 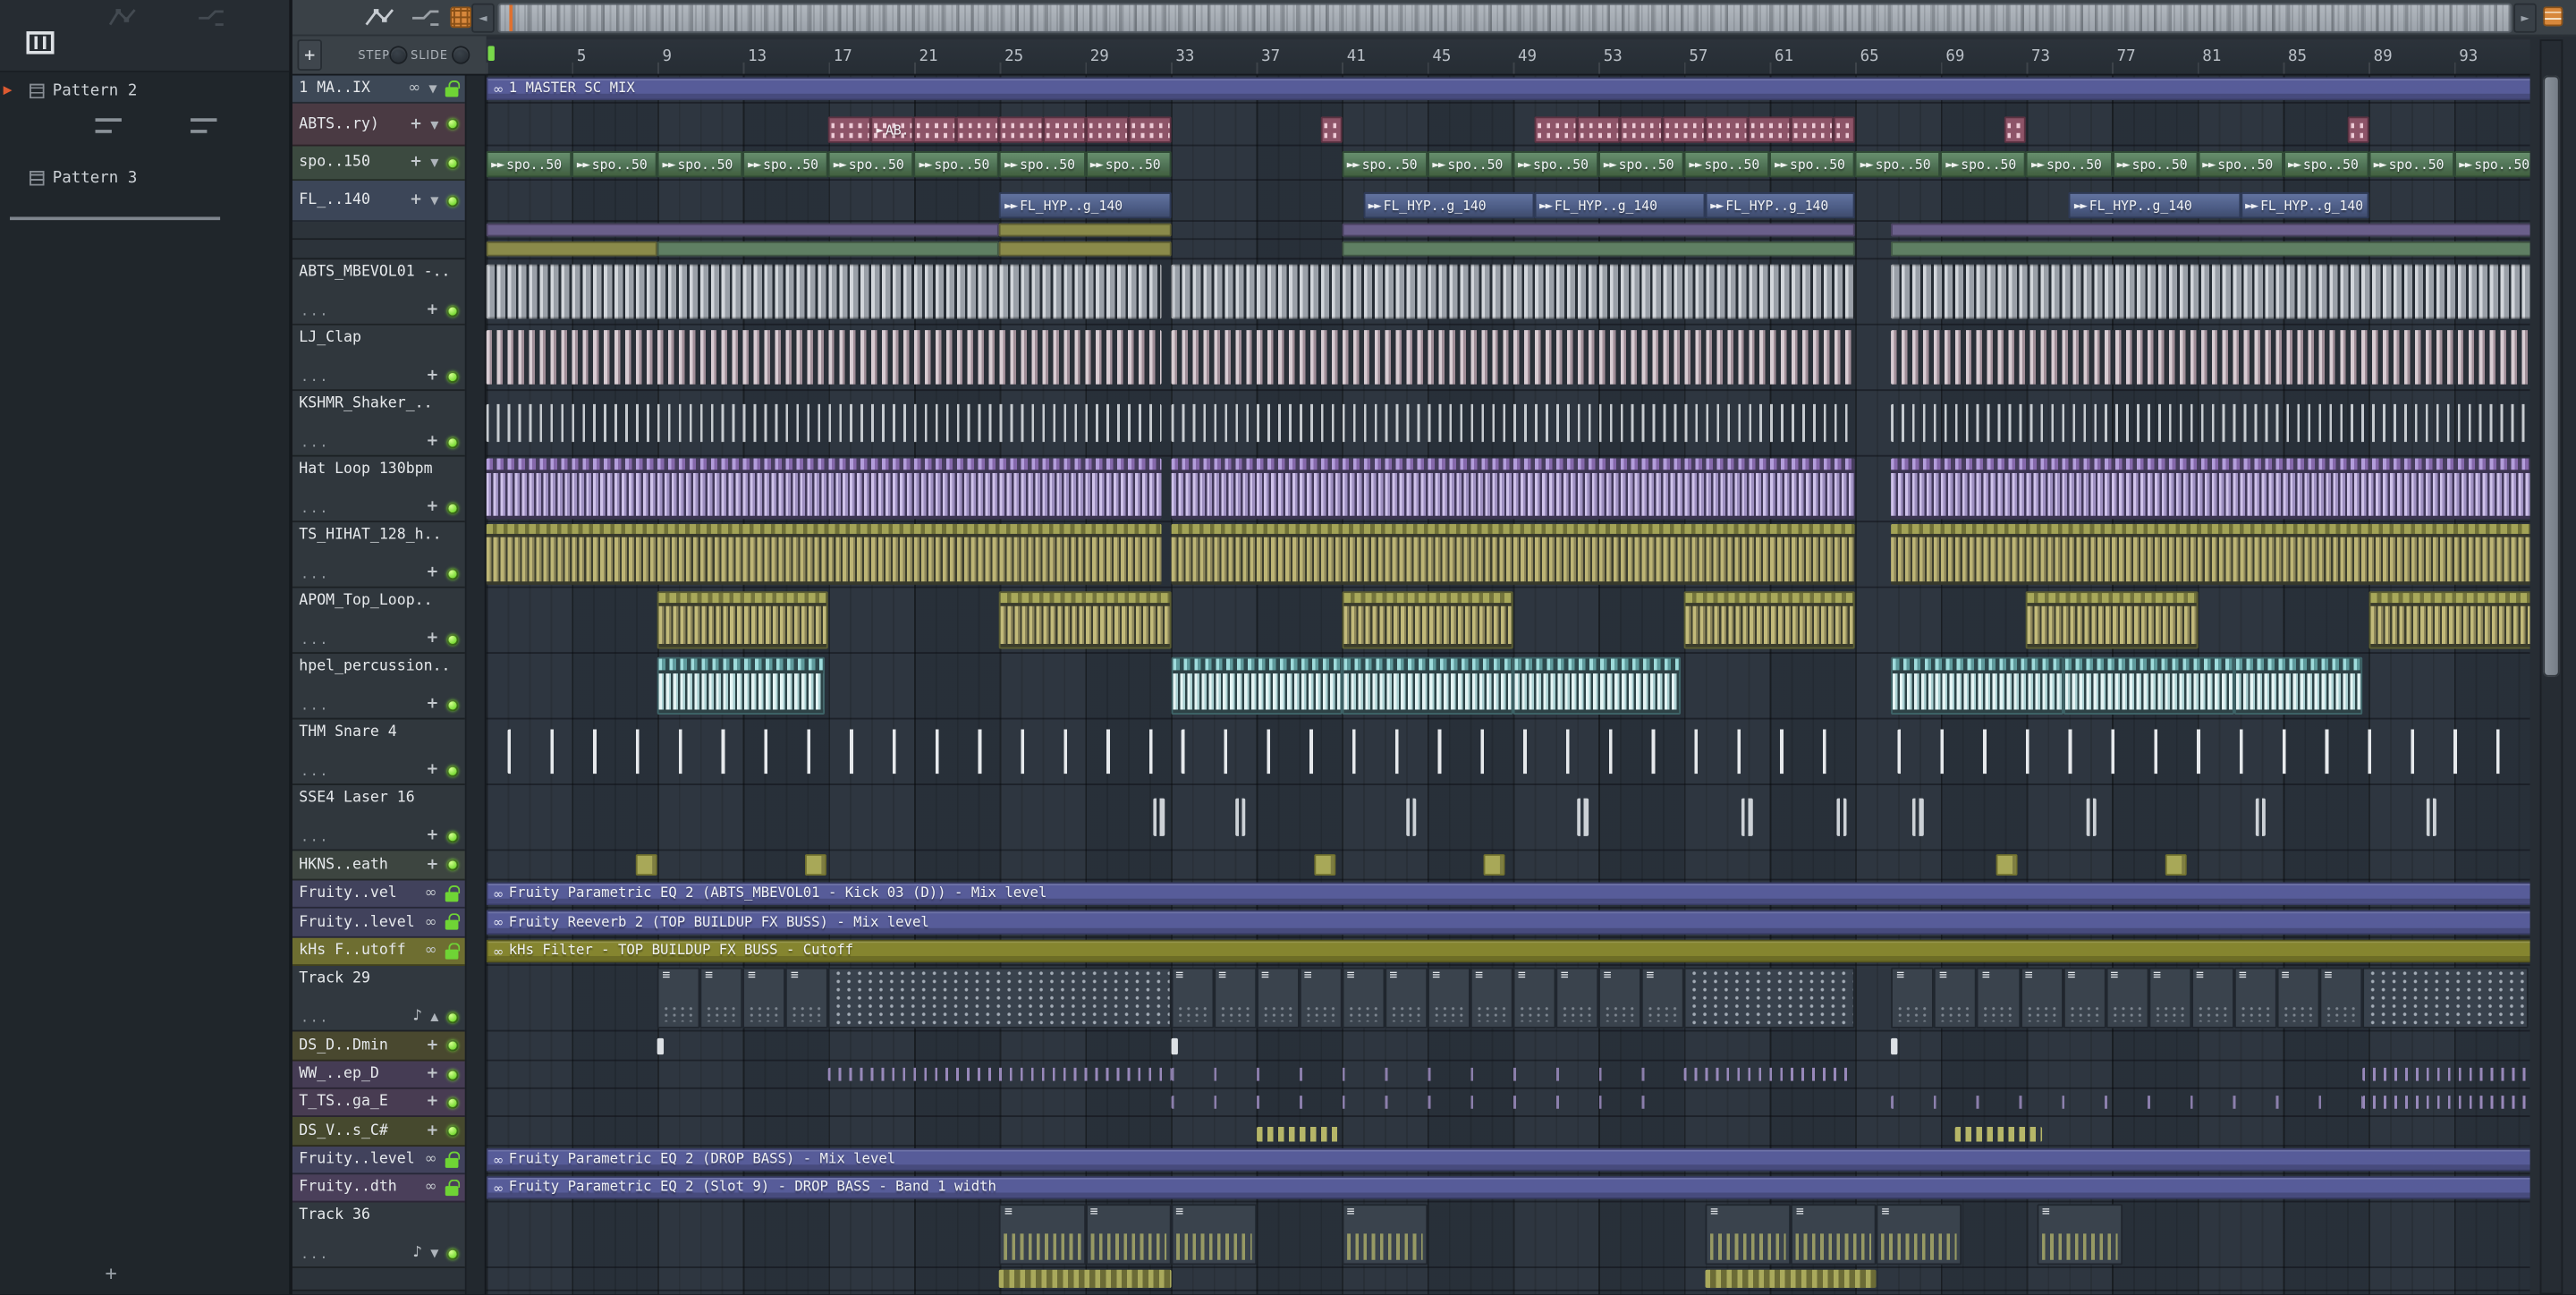 What do you see at coordinates (824, 291) in the screenshot?
I see `clip-kick` at bounding box center [824, 291].